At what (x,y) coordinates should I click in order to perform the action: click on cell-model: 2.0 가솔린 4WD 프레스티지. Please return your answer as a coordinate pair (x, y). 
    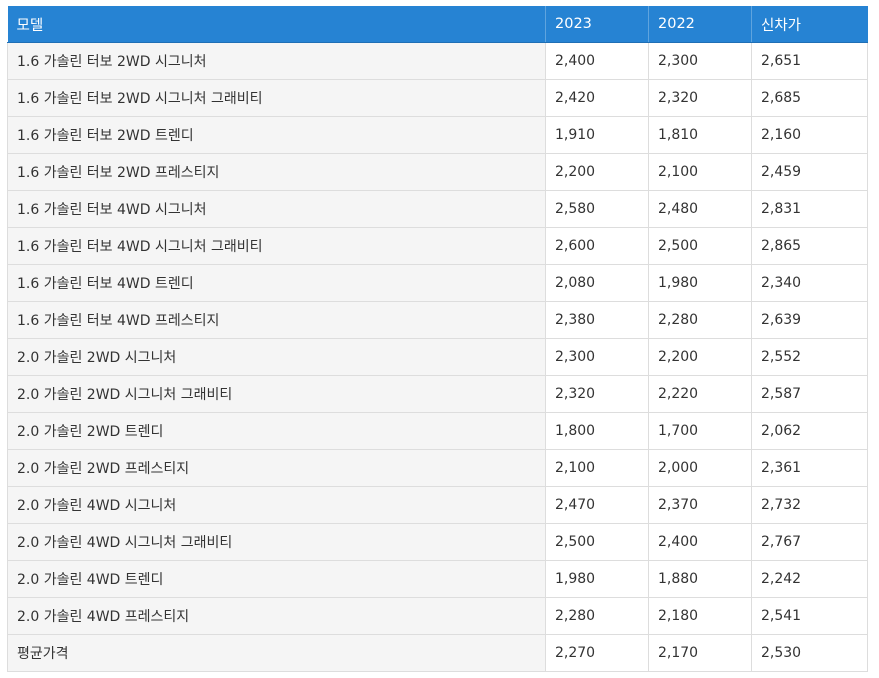
    Looking at the image, I should click on (276, 616).